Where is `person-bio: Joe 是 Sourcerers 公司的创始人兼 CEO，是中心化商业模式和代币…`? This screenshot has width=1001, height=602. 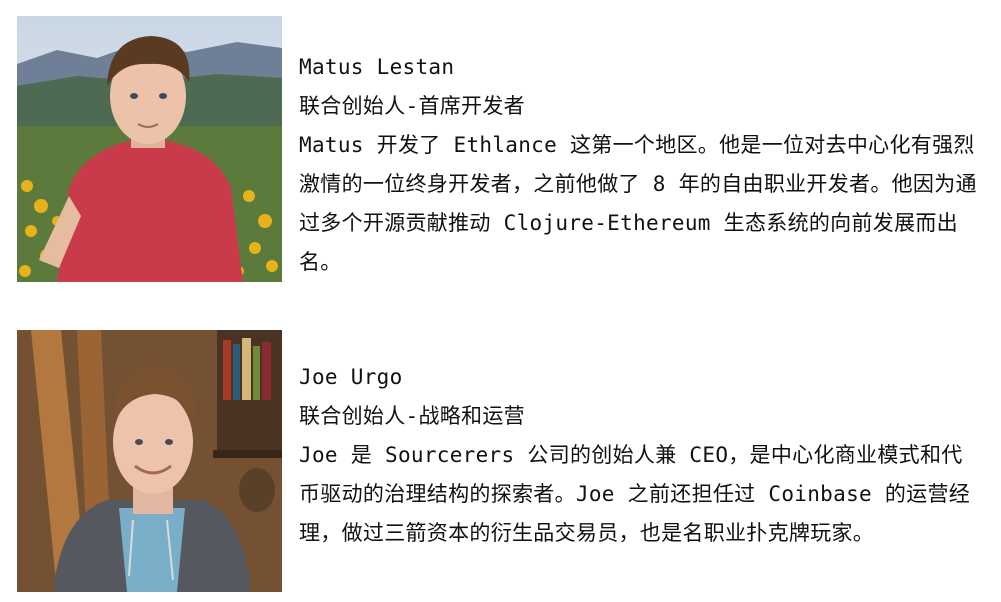 person-bio: Joe 是 Sourcerers 公司的创始人兼 CEO，是中心化商业模式和代币… is located at coordinates (635, 494).